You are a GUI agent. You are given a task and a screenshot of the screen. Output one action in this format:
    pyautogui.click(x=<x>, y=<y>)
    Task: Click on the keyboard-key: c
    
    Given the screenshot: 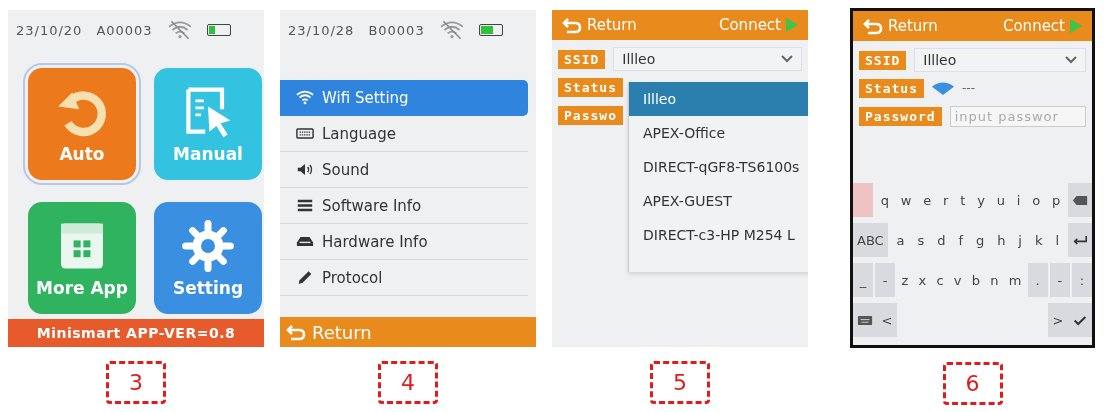 What is the action you would take?
    pyautogui.click(x=940, y=280)
    